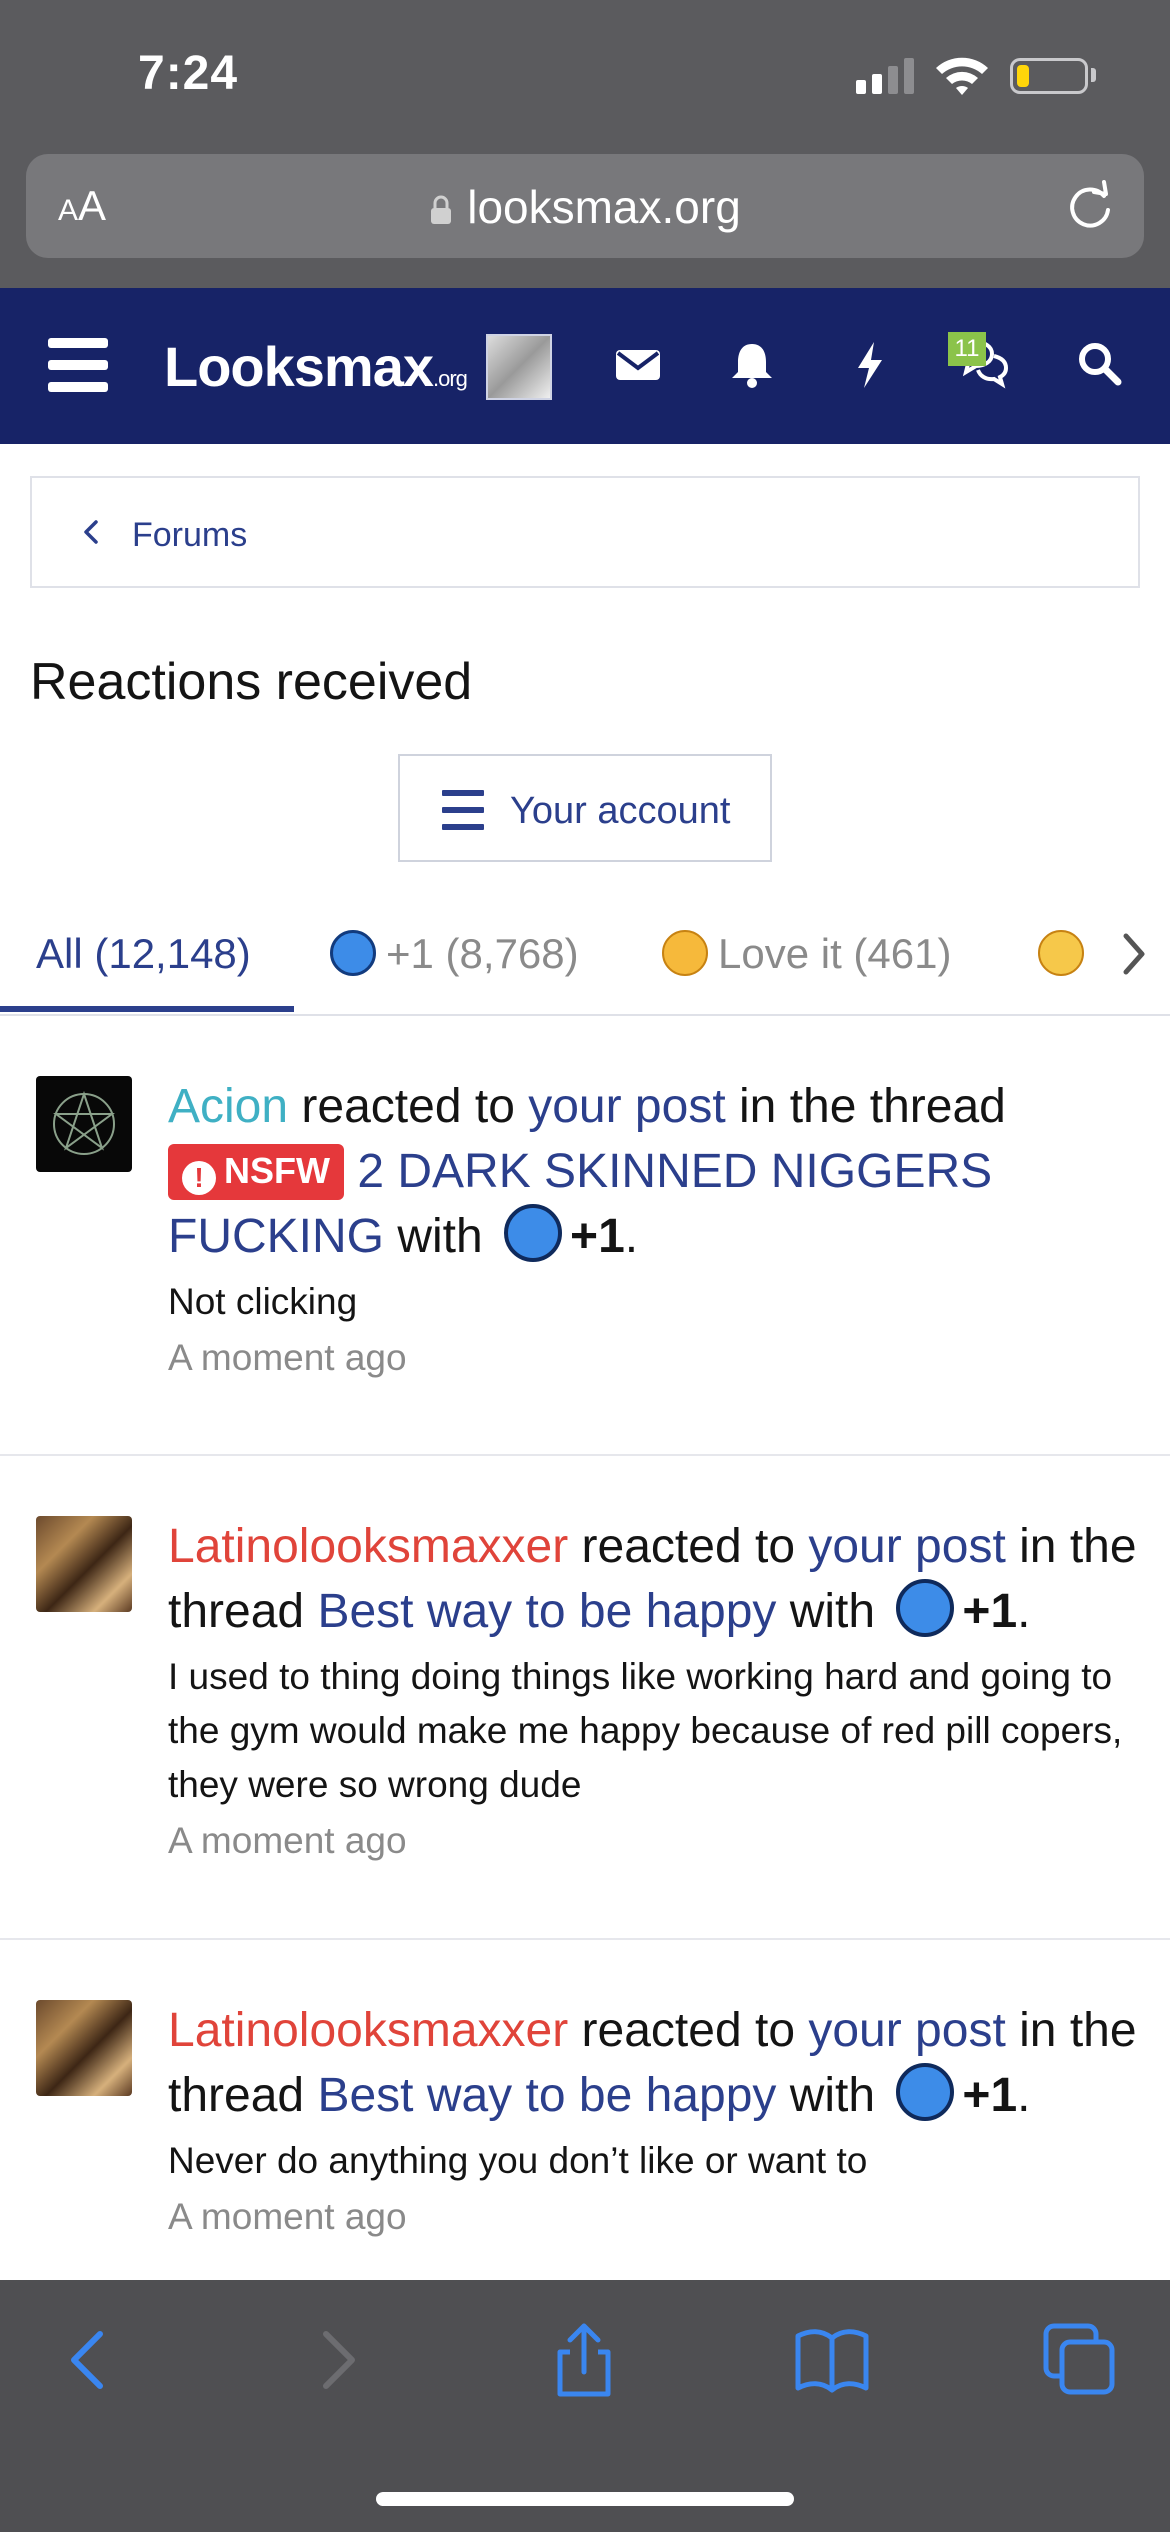  I want to click on nsfw-prefix-badge: ! NSFW, so click(256, 1172).